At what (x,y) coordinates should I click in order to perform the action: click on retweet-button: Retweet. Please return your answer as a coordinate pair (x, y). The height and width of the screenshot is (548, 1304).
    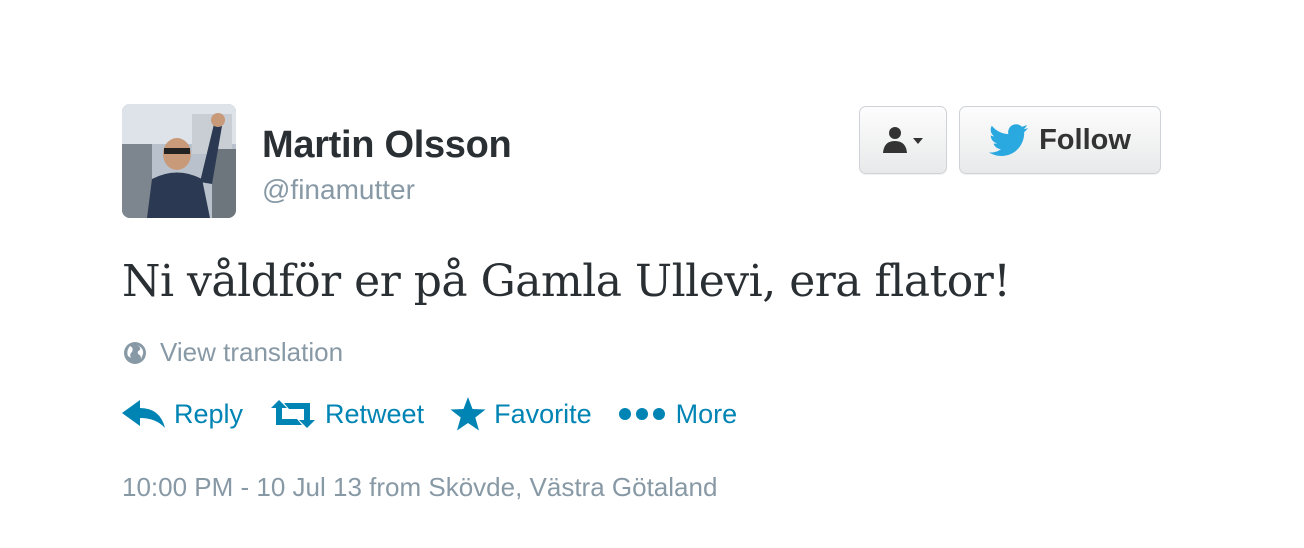
    Looking at the image, I should click on (346, 414).